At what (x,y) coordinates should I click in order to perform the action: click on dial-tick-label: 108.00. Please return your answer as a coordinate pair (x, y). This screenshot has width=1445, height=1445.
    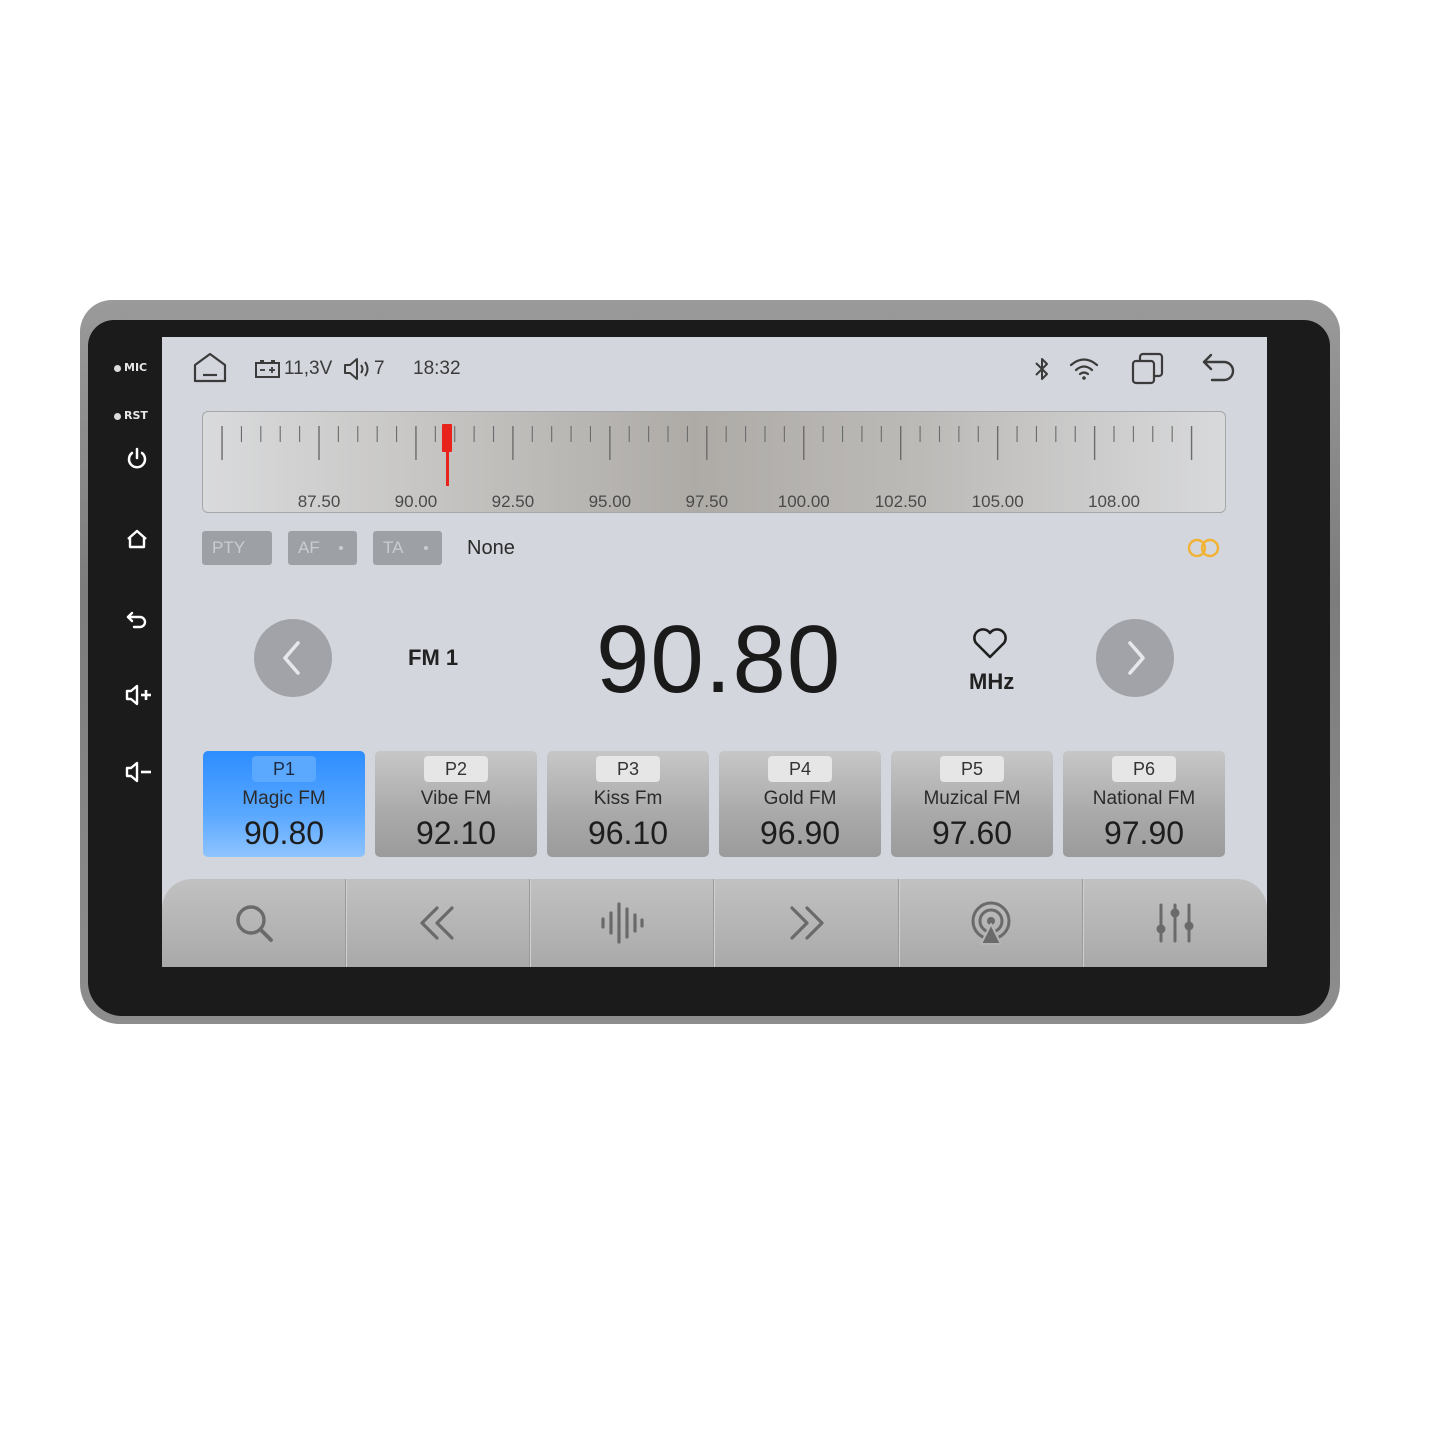
    Looking at the image, I should click on (1114, 501).